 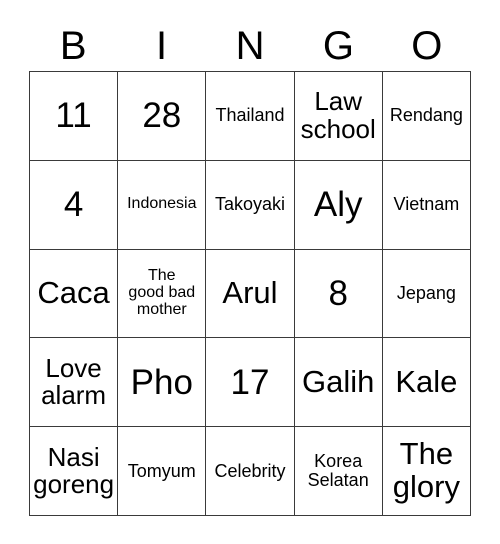 I want to click on bingo-header-letter-i: I, so click(x=162, y=46).